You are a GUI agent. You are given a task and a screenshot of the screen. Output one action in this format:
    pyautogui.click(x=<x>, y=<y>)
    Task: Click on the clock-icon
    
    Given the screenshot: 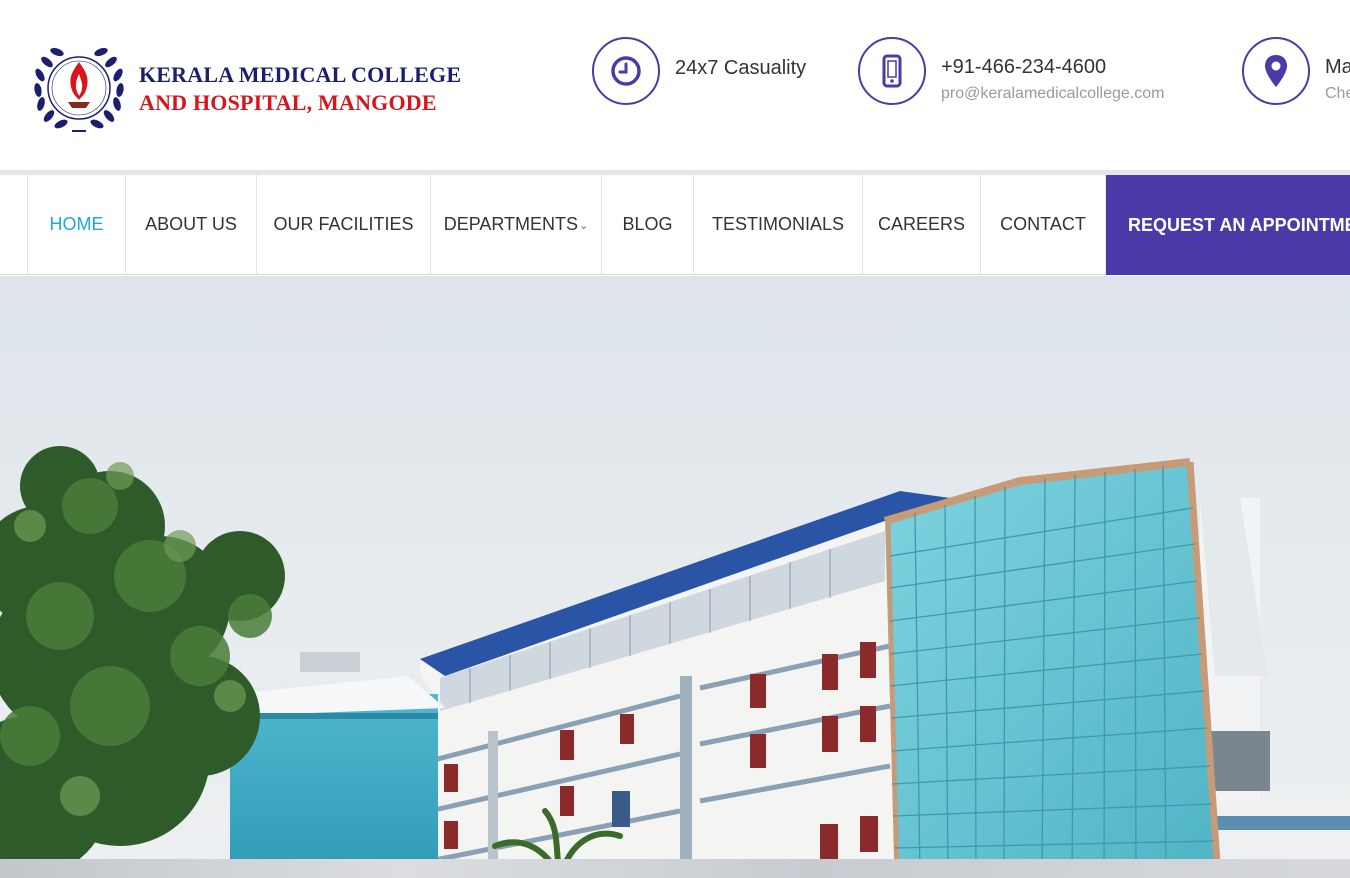 What is the action you would take?
    pyautogui.click(x=626, y=71)
    